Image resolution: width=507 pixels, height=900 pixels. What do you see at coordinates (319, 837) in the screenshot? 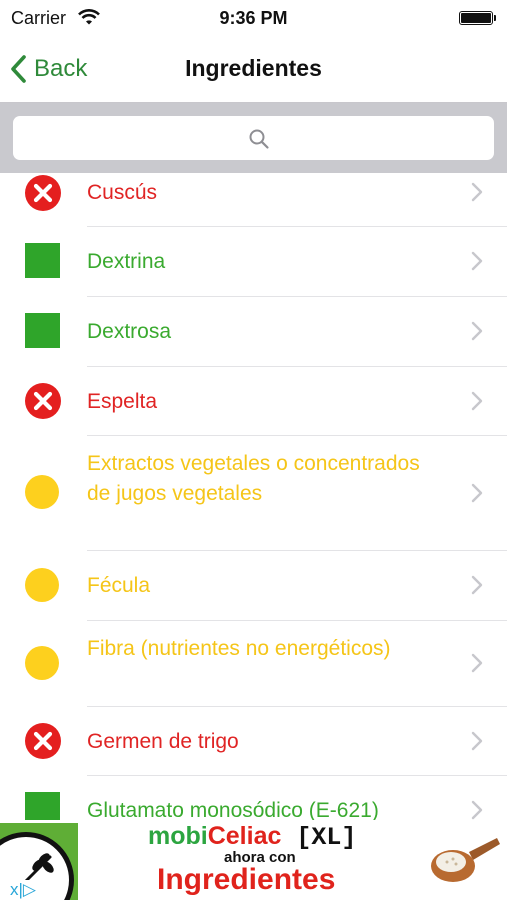
I see `ad-brand-part3: [XL]` at bounding box center [319, 837].